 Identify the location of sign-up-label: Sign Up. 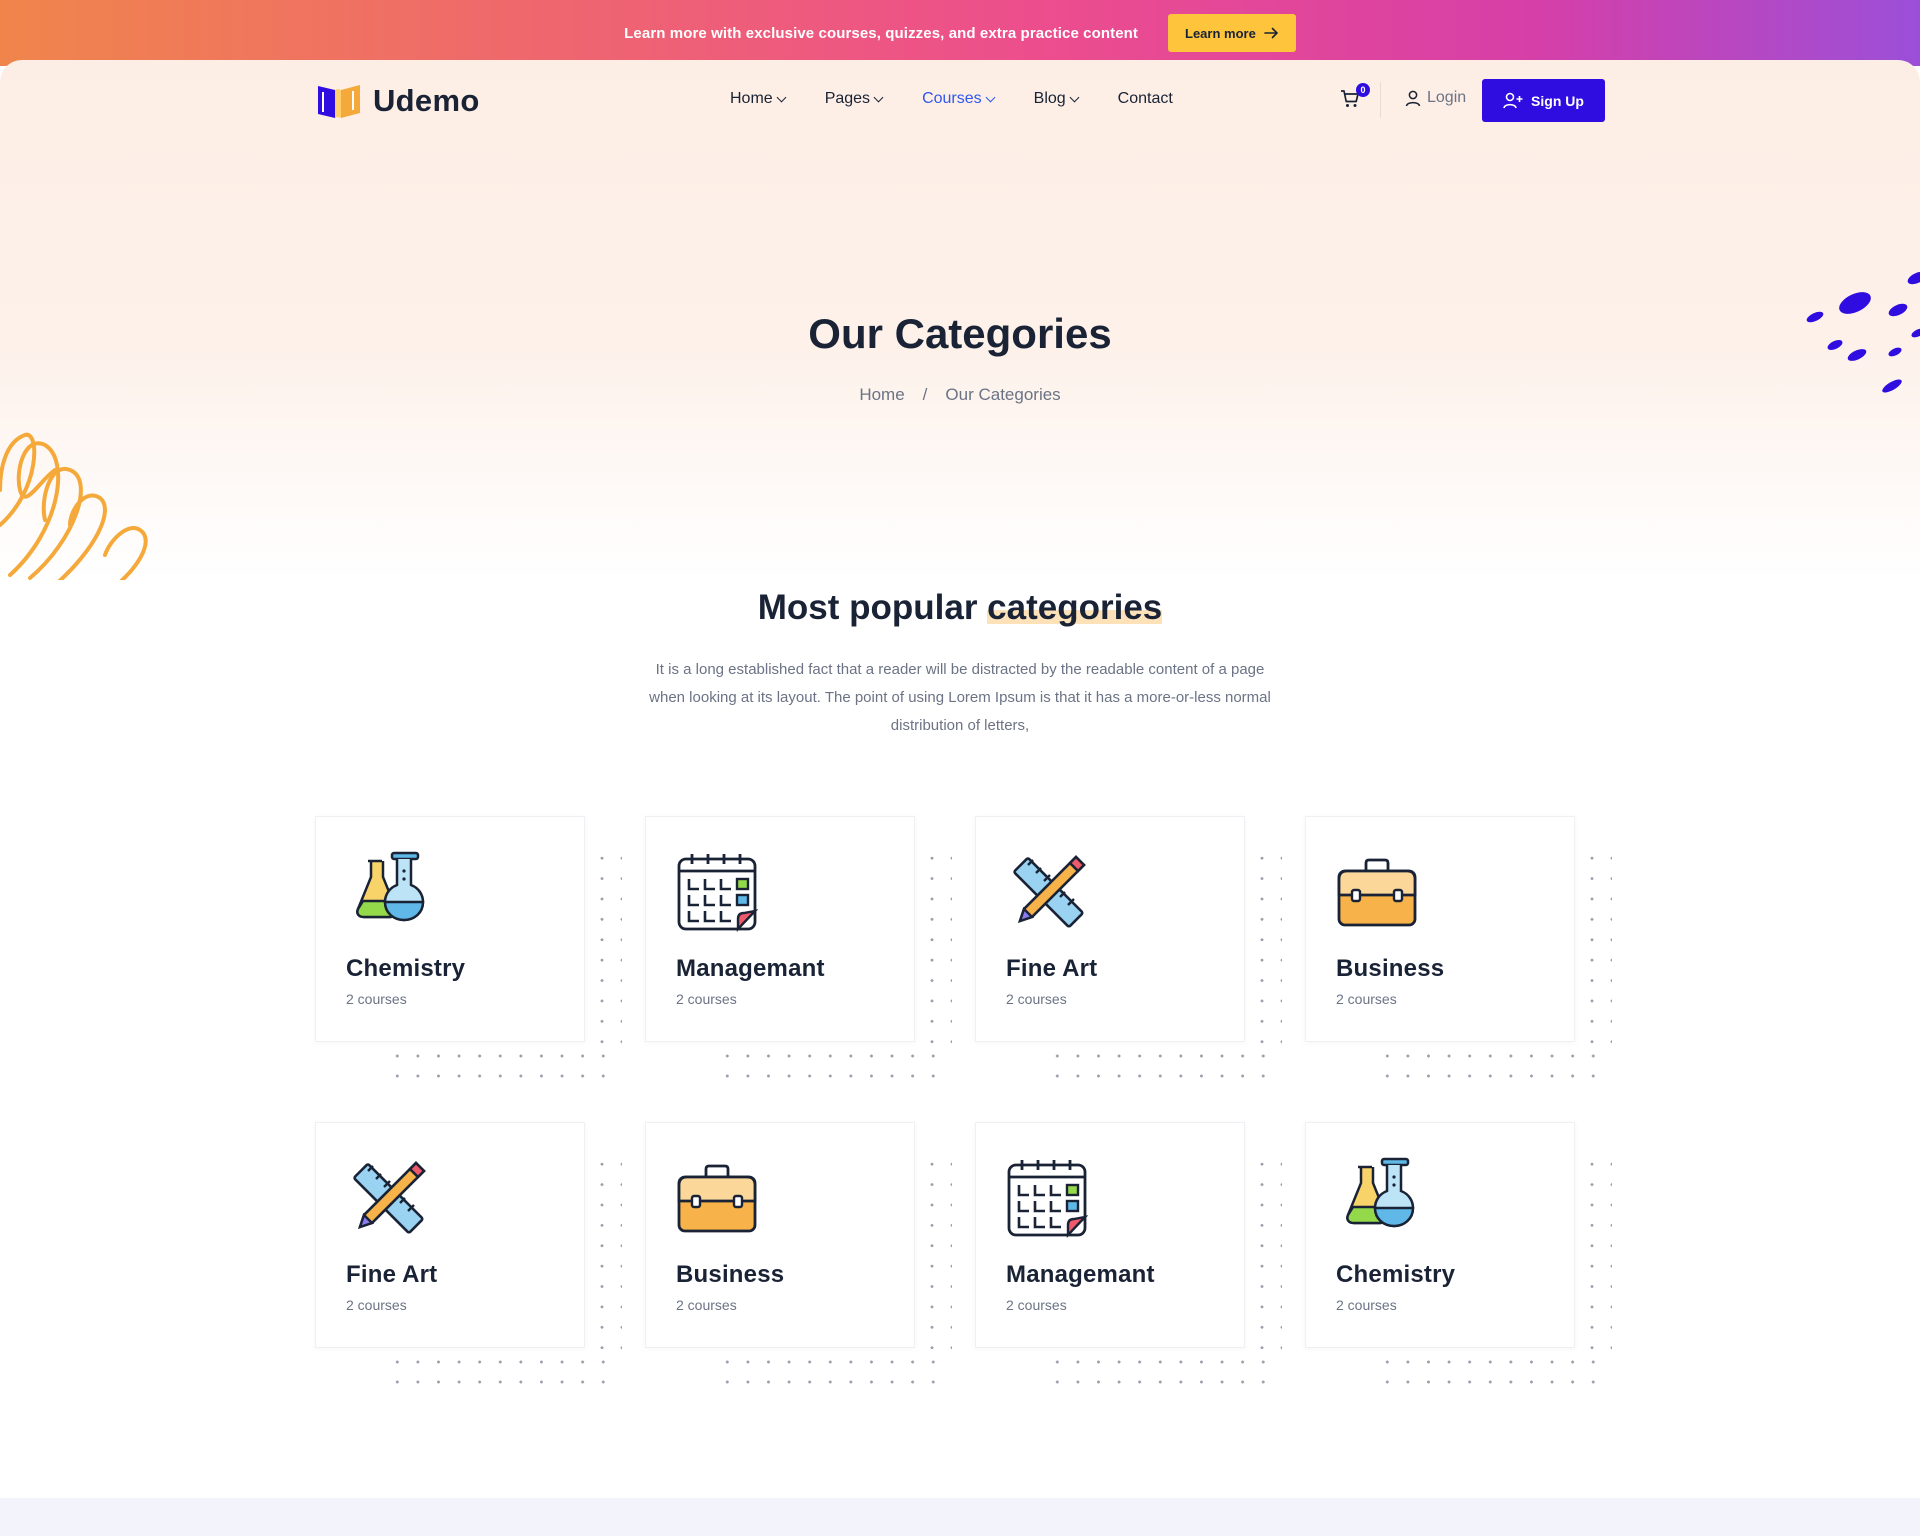
(1557, 100).